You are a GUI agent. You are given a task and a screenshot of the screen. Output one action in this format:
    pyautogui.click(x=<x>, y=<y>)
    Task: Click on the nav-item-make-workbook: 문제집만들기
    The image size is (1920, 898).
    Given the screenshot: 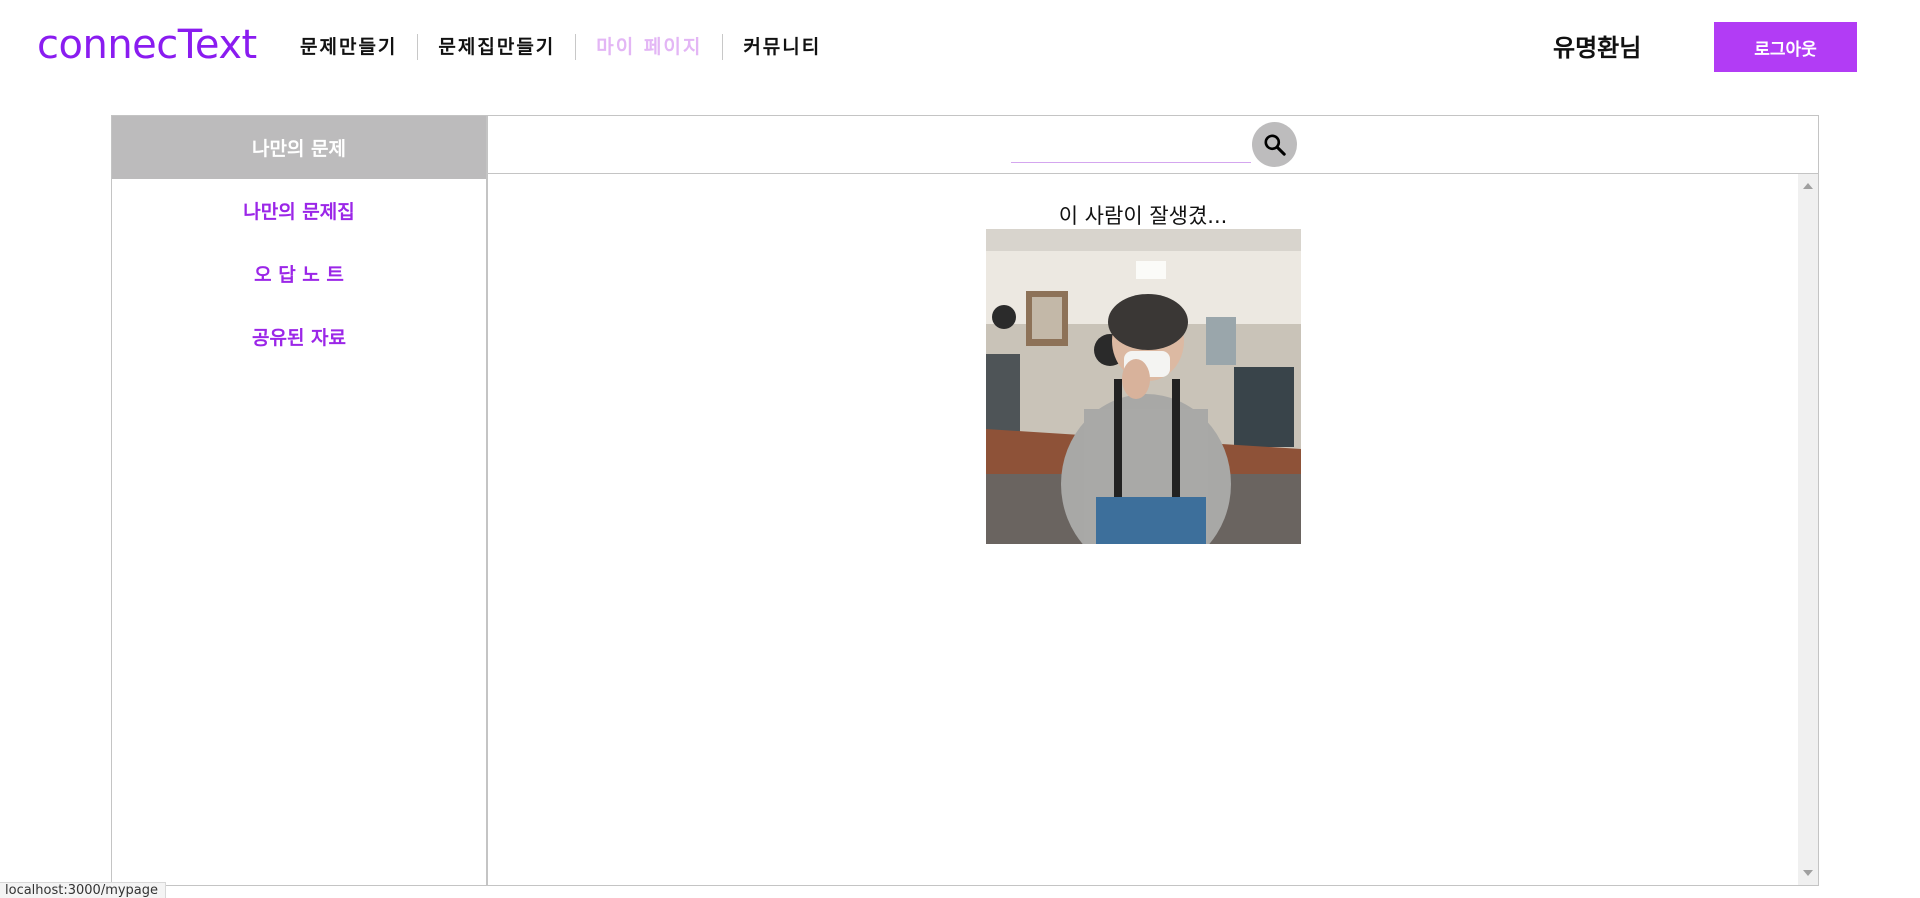 What is the action you would take?
    pyautogui.click(x=496, y=47)
    